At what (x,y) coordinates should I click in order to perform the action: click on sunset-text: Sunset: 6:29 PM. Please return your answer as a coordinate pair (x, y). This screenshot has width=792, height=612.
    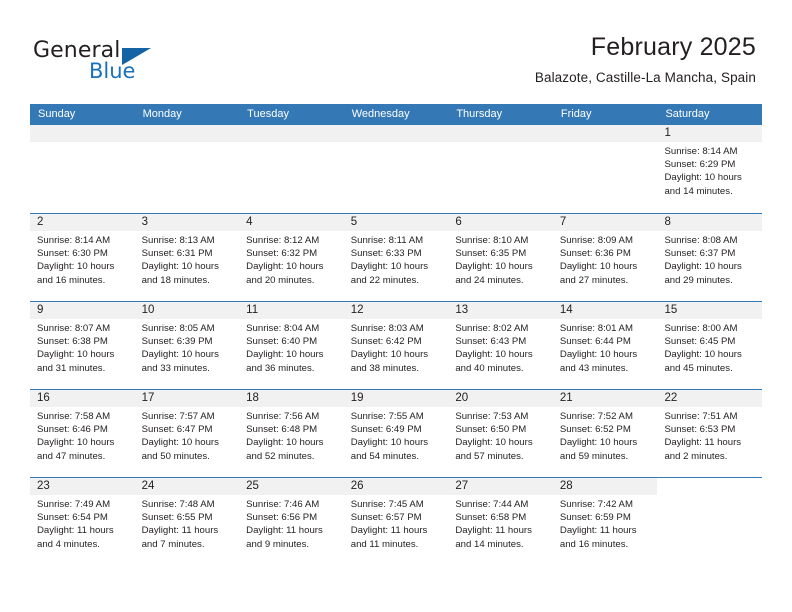
    Looking at the image, I should click on (700, 165).